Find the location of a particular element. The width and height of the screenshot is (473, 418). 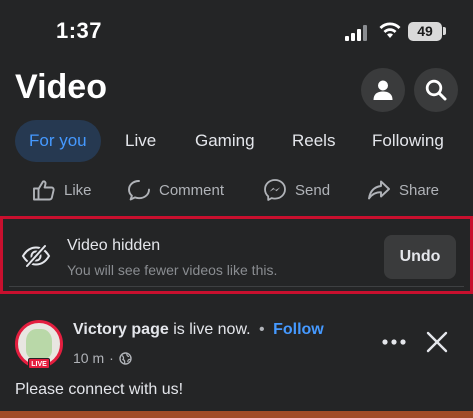

send-label: Send is located at coordinates (313, 190).